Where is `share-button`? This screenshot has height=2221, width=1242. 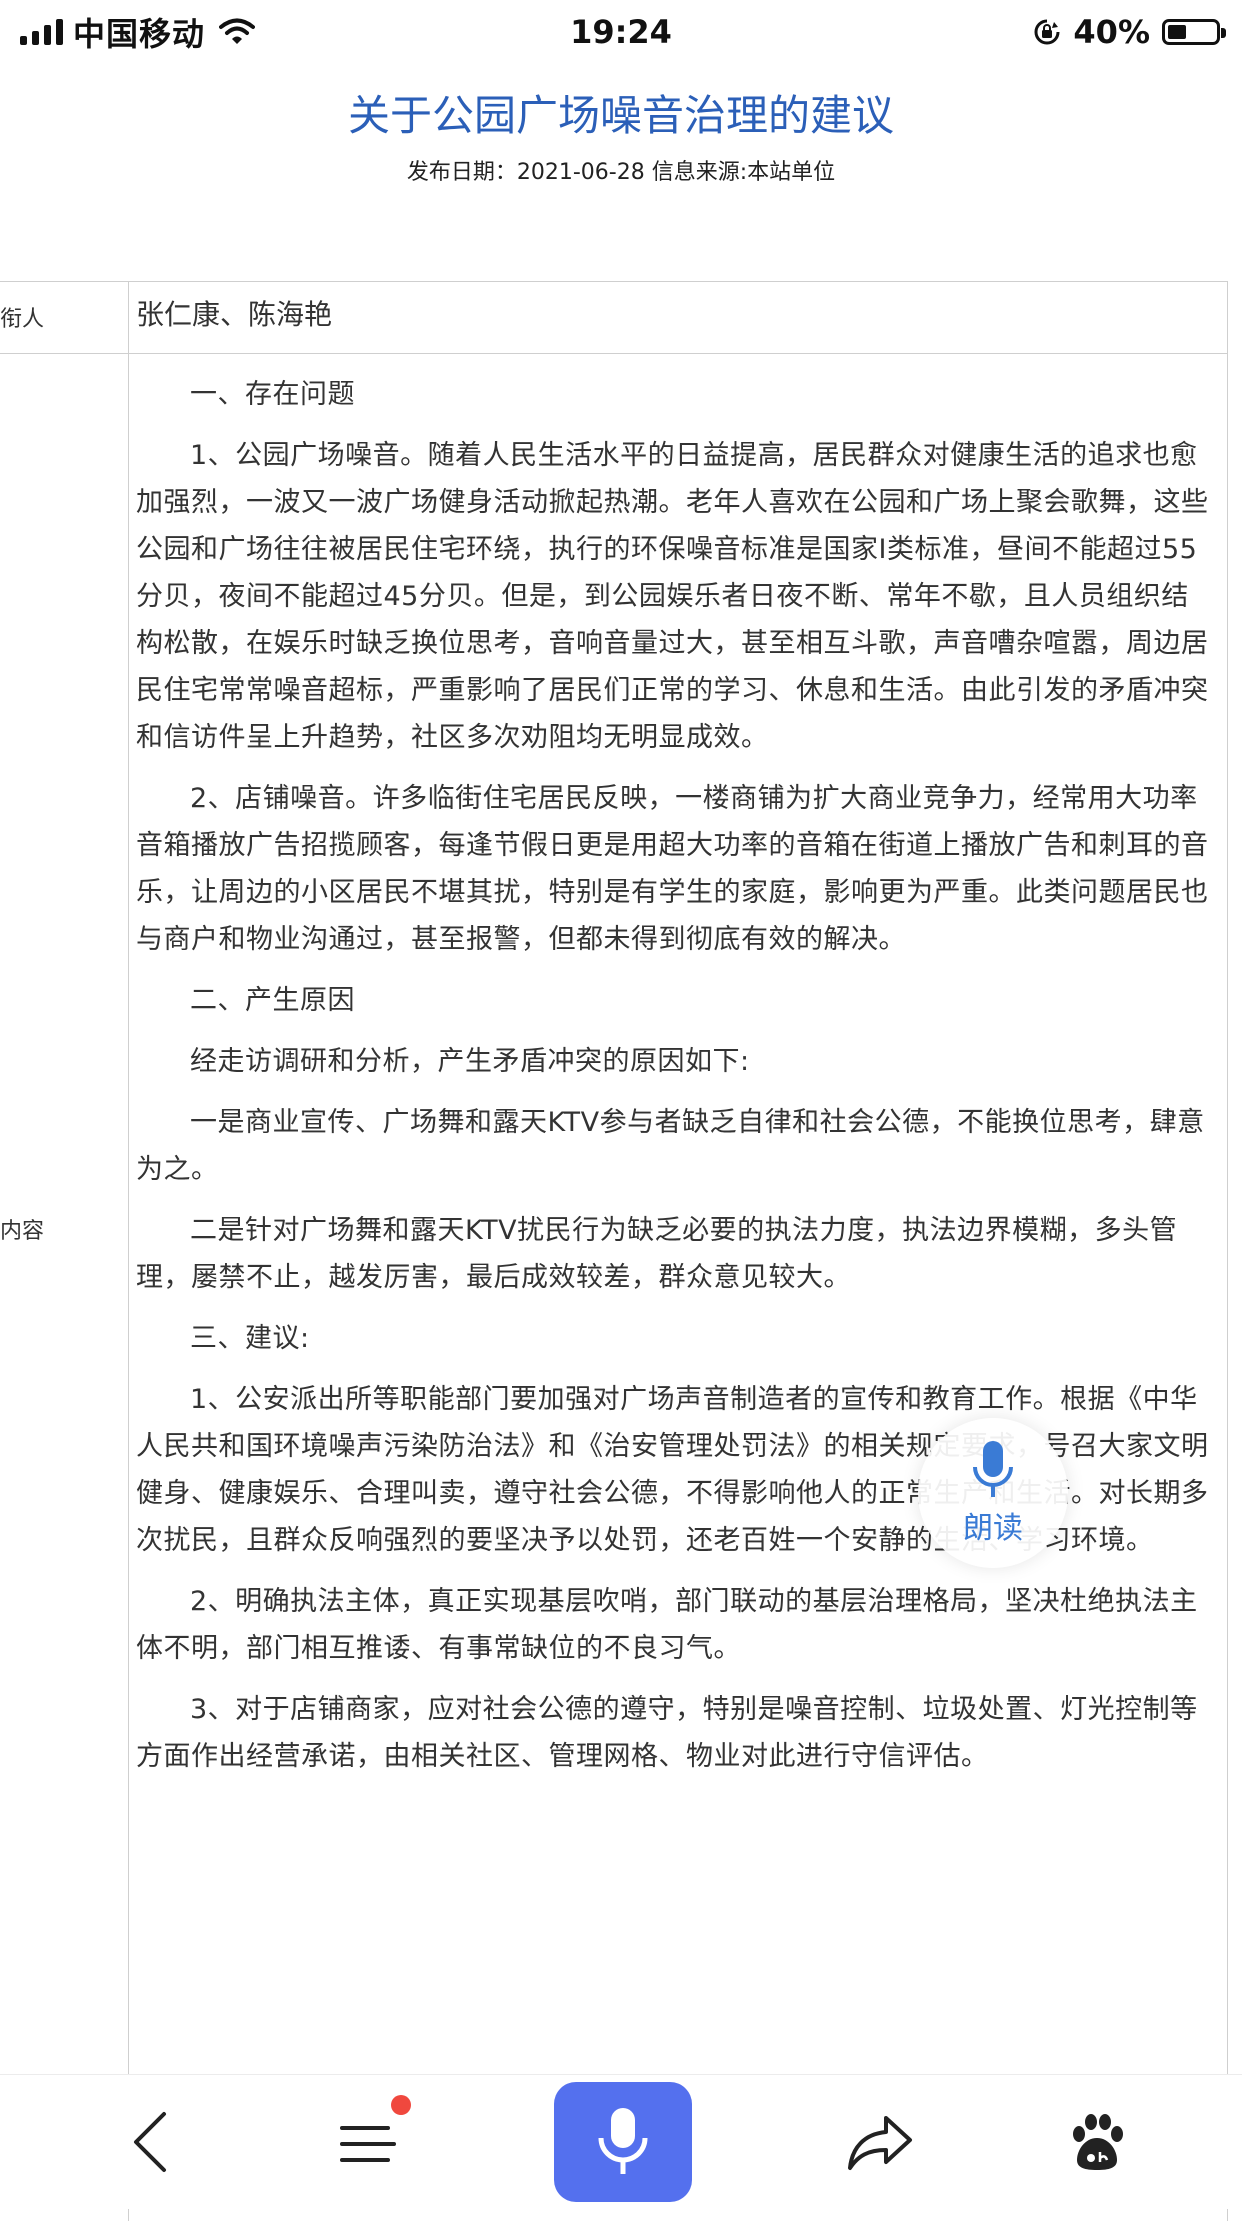
share-button is located at coordinates (880, 2142).